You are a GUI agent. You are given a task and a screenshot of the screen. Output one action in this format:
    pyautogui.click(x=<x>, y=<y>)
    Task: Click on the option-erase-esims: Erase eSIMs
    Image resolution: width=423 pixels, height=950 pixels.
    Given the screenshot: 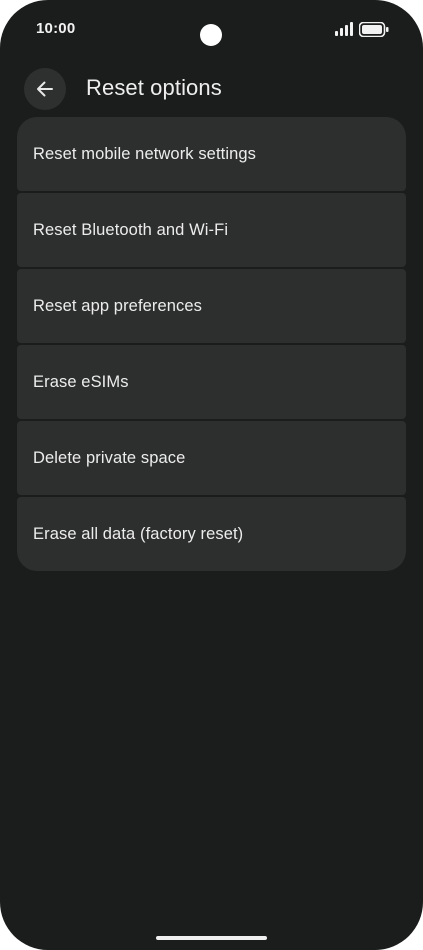 What is the action you would take?
    pyautogui.click(x=211, y=382)
    